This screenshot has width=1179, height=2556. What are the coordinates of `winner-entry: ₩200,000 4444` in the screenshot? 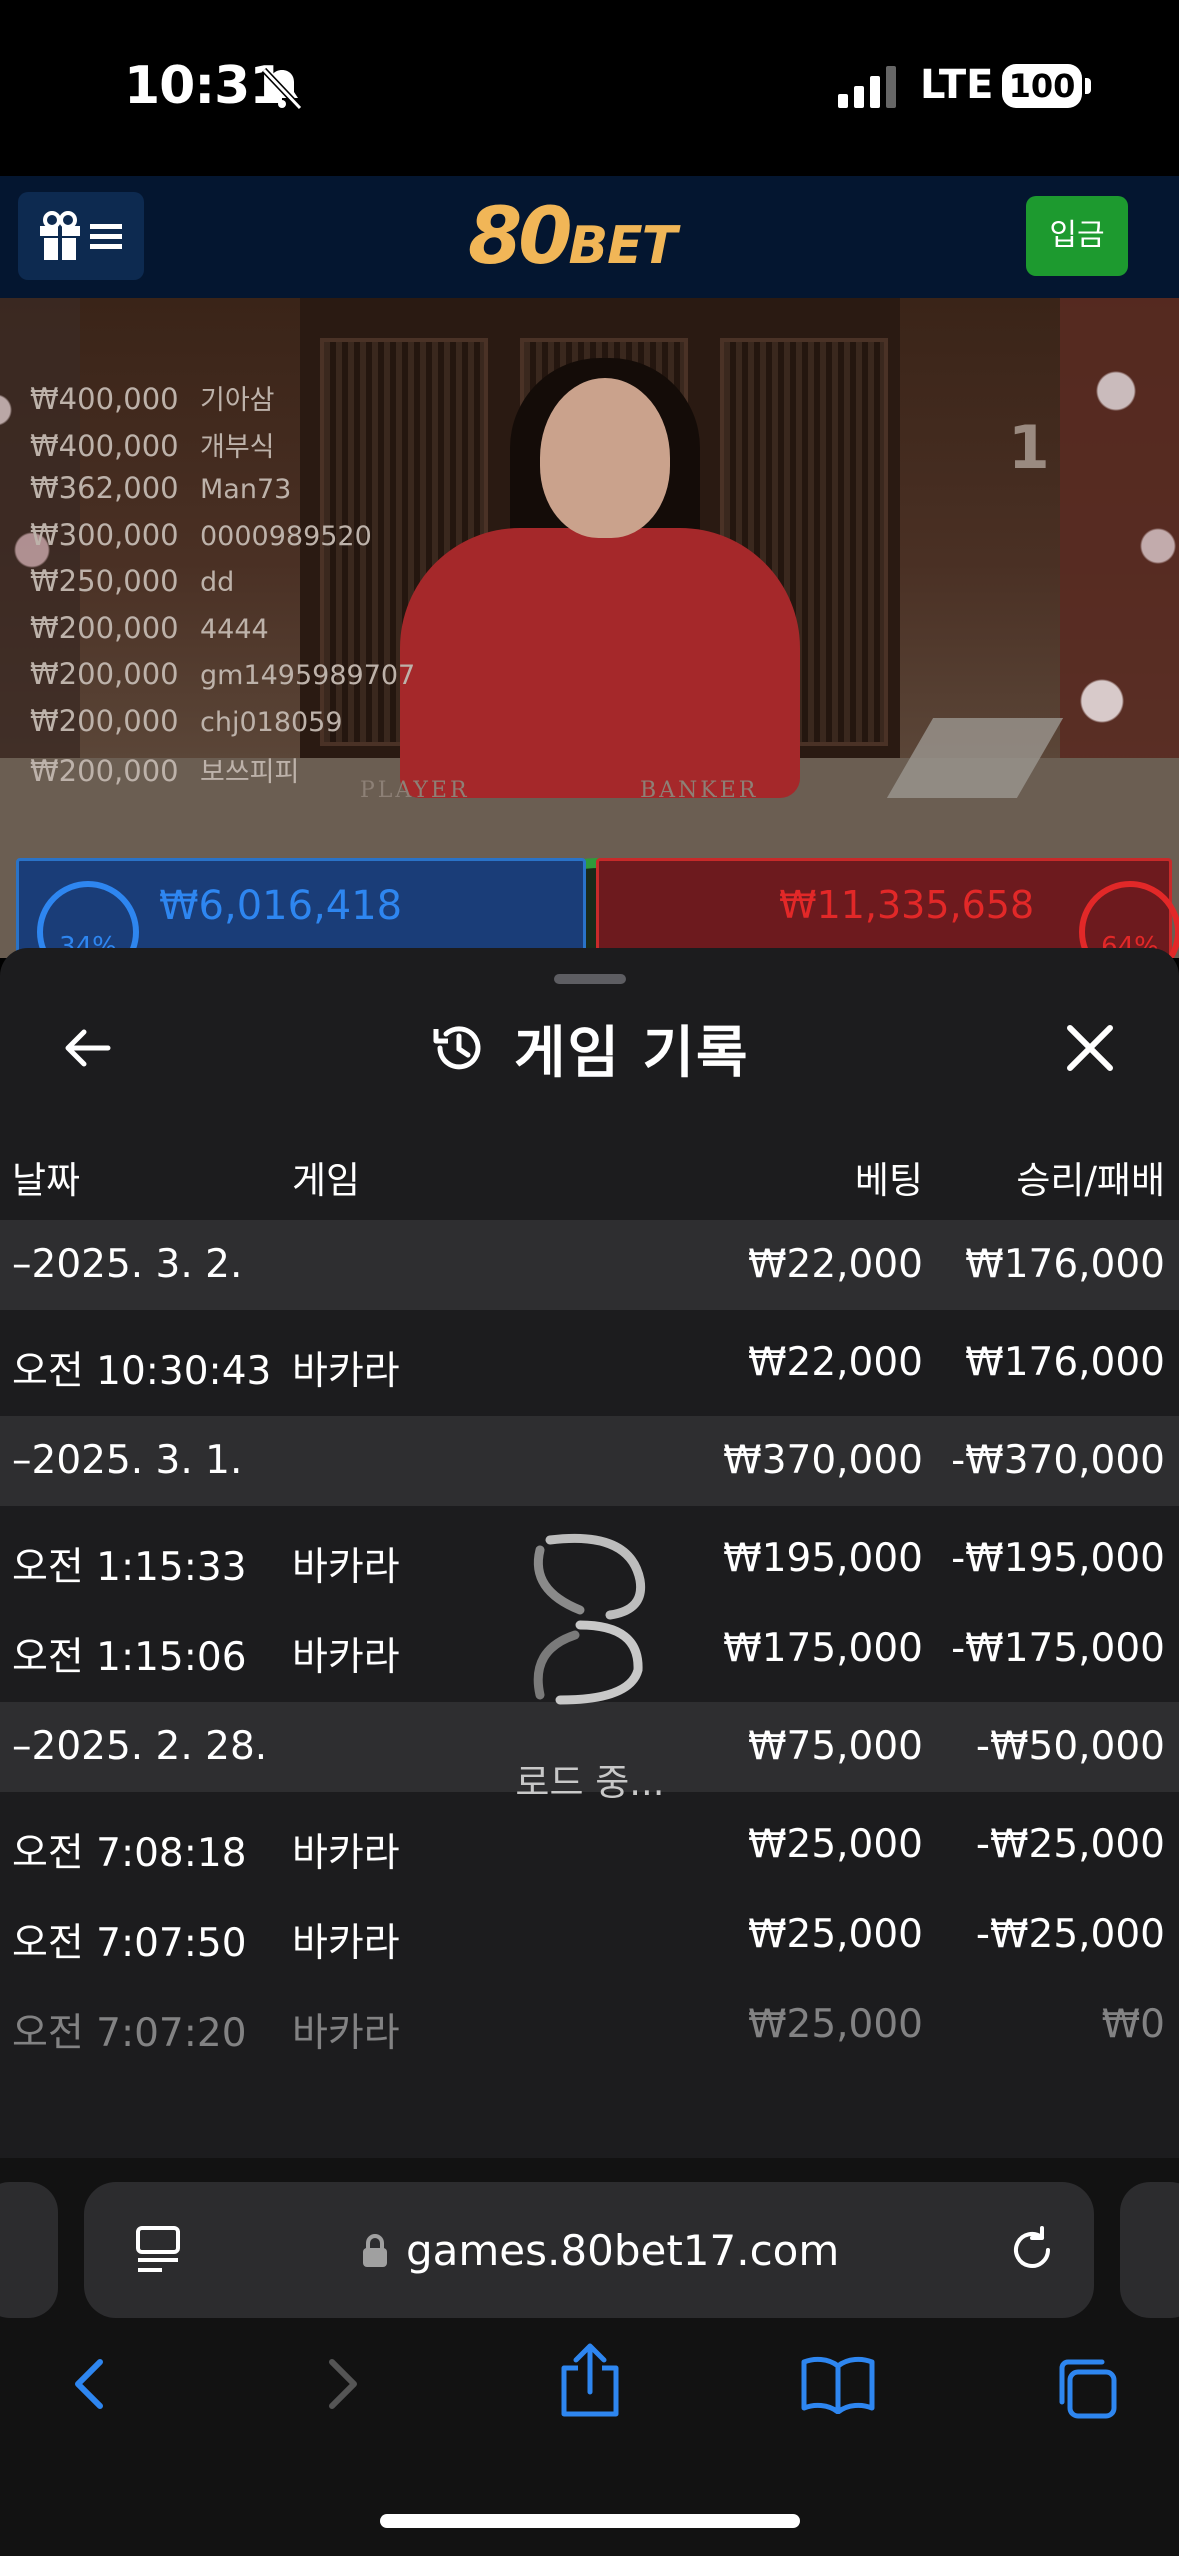 It's located at (222, 634).